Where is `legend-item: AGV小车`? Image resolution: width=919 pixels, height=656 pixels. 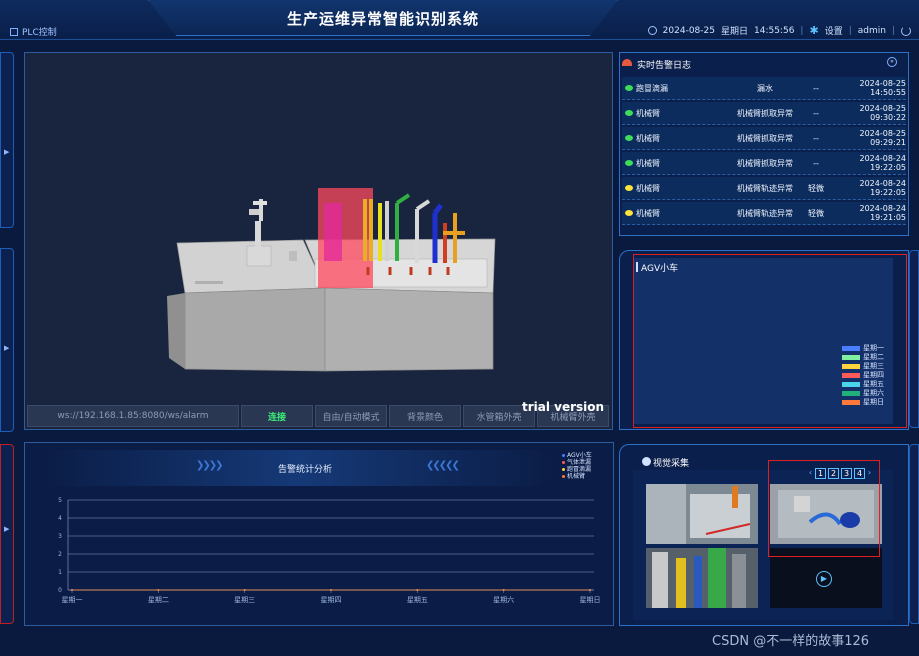
legend-item: AGV小车 is located at coordinates (577, 455).